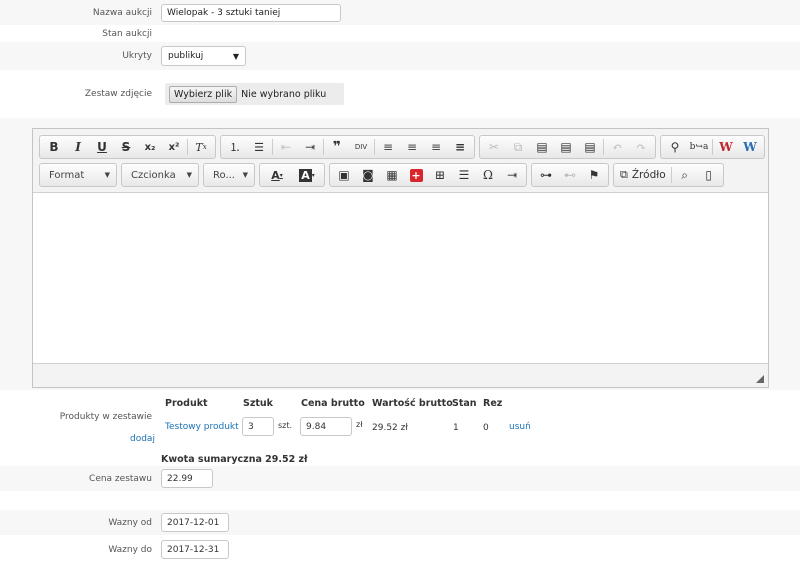 The height and width of the screenshot is (563, 800). I want to click on spacer-row, so click(400, 500).